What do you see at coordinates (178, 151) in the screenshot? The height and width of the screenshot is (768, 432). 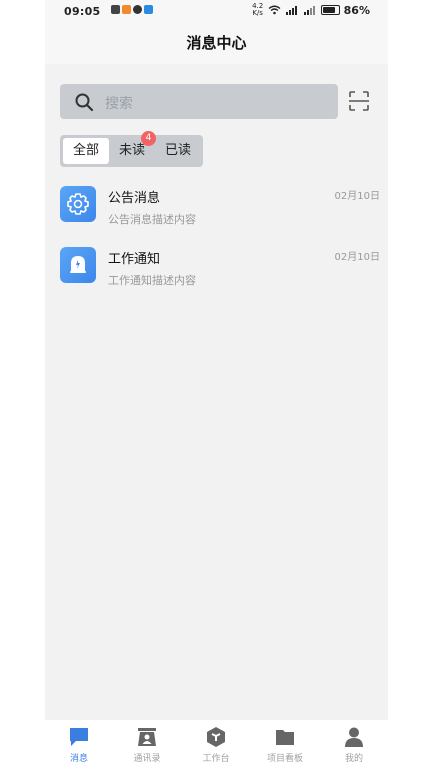 I see `tab-read: 已读` at bounding box center [178, 151].